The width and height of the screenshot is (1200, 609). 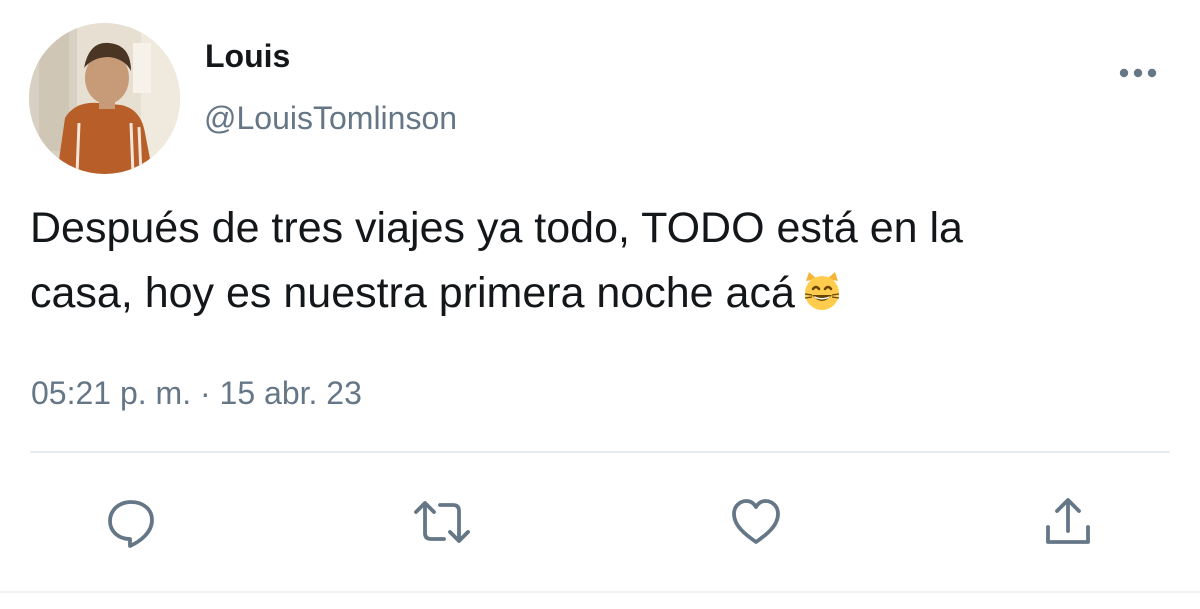 What do you see at coordinates (291, 393) in the screenshot?
I see `tweet-date: 15 abr. 23` at bounding box center [291, 393].